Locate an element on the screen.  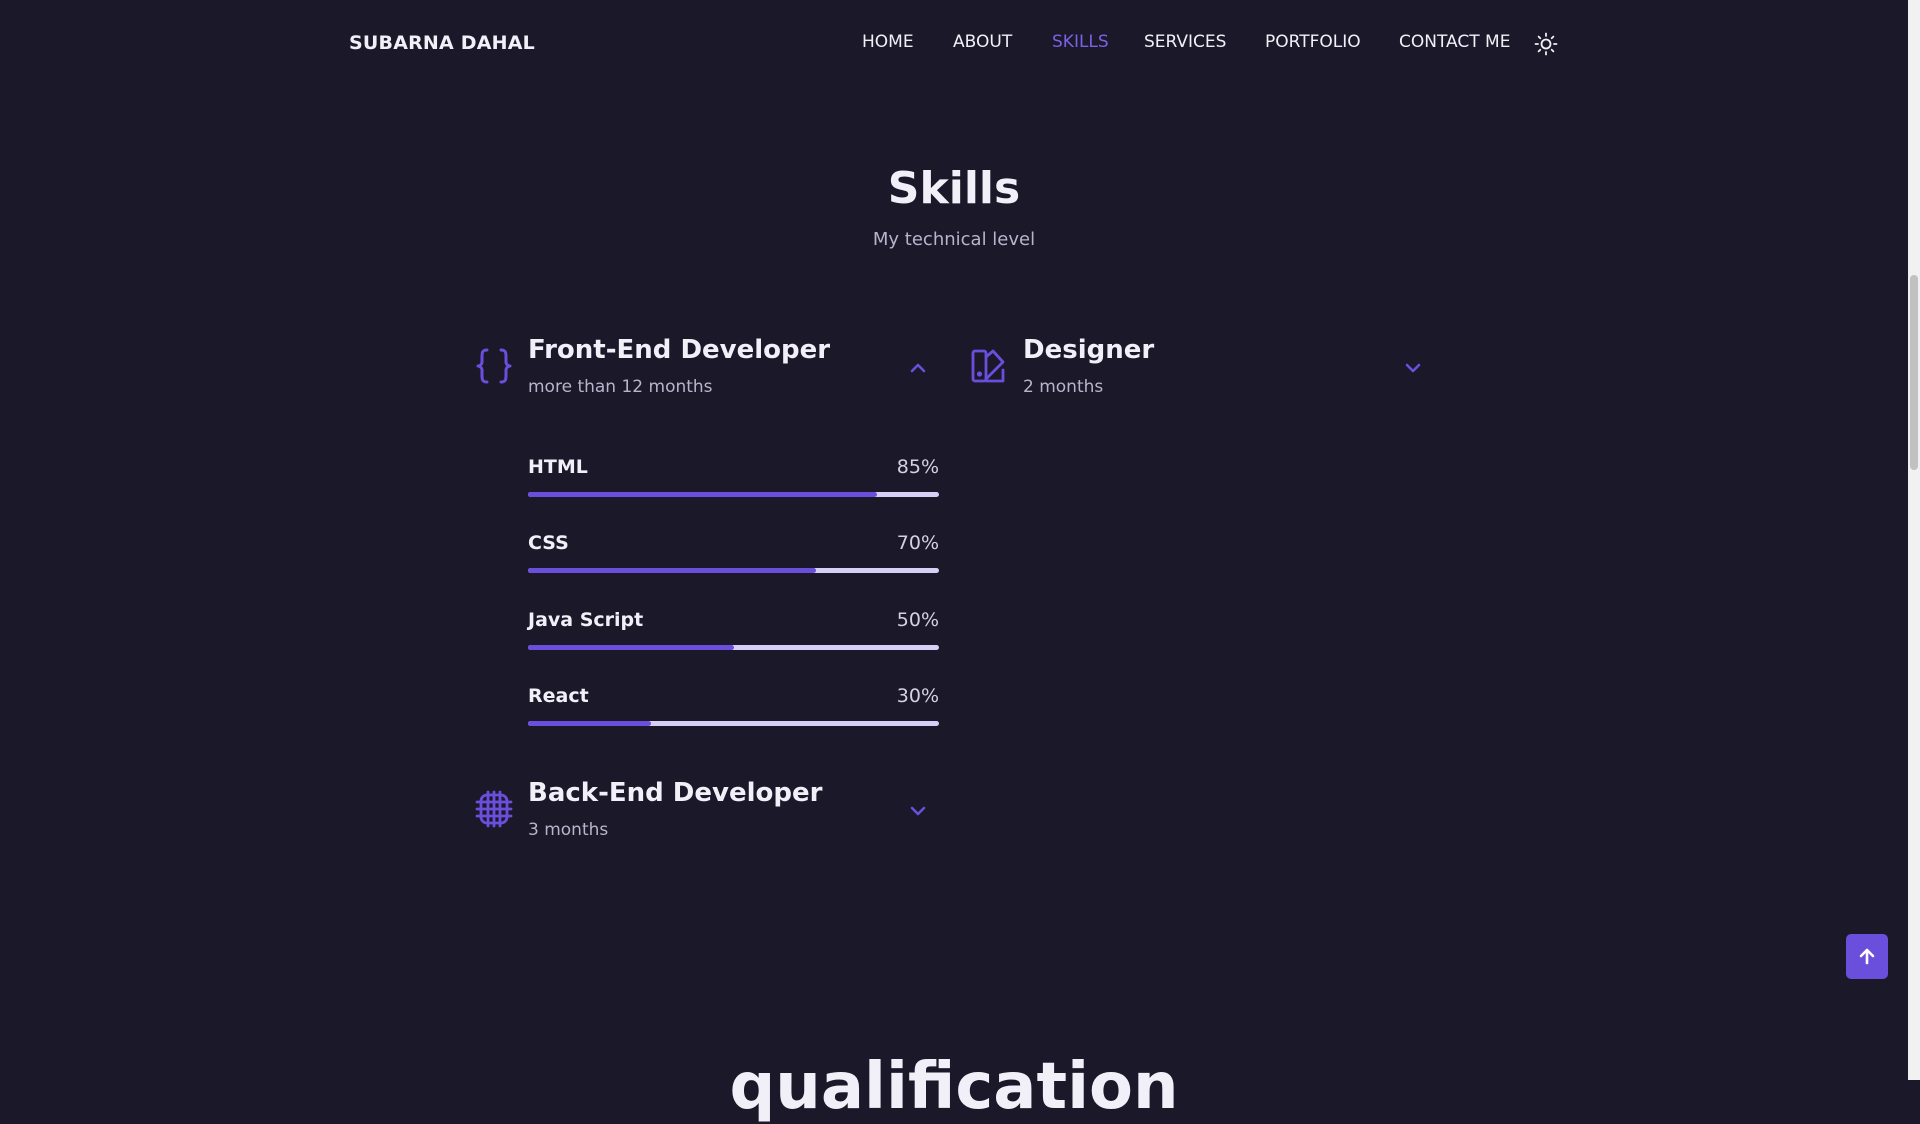
skill-name: React is located at coordinates (558, 696).